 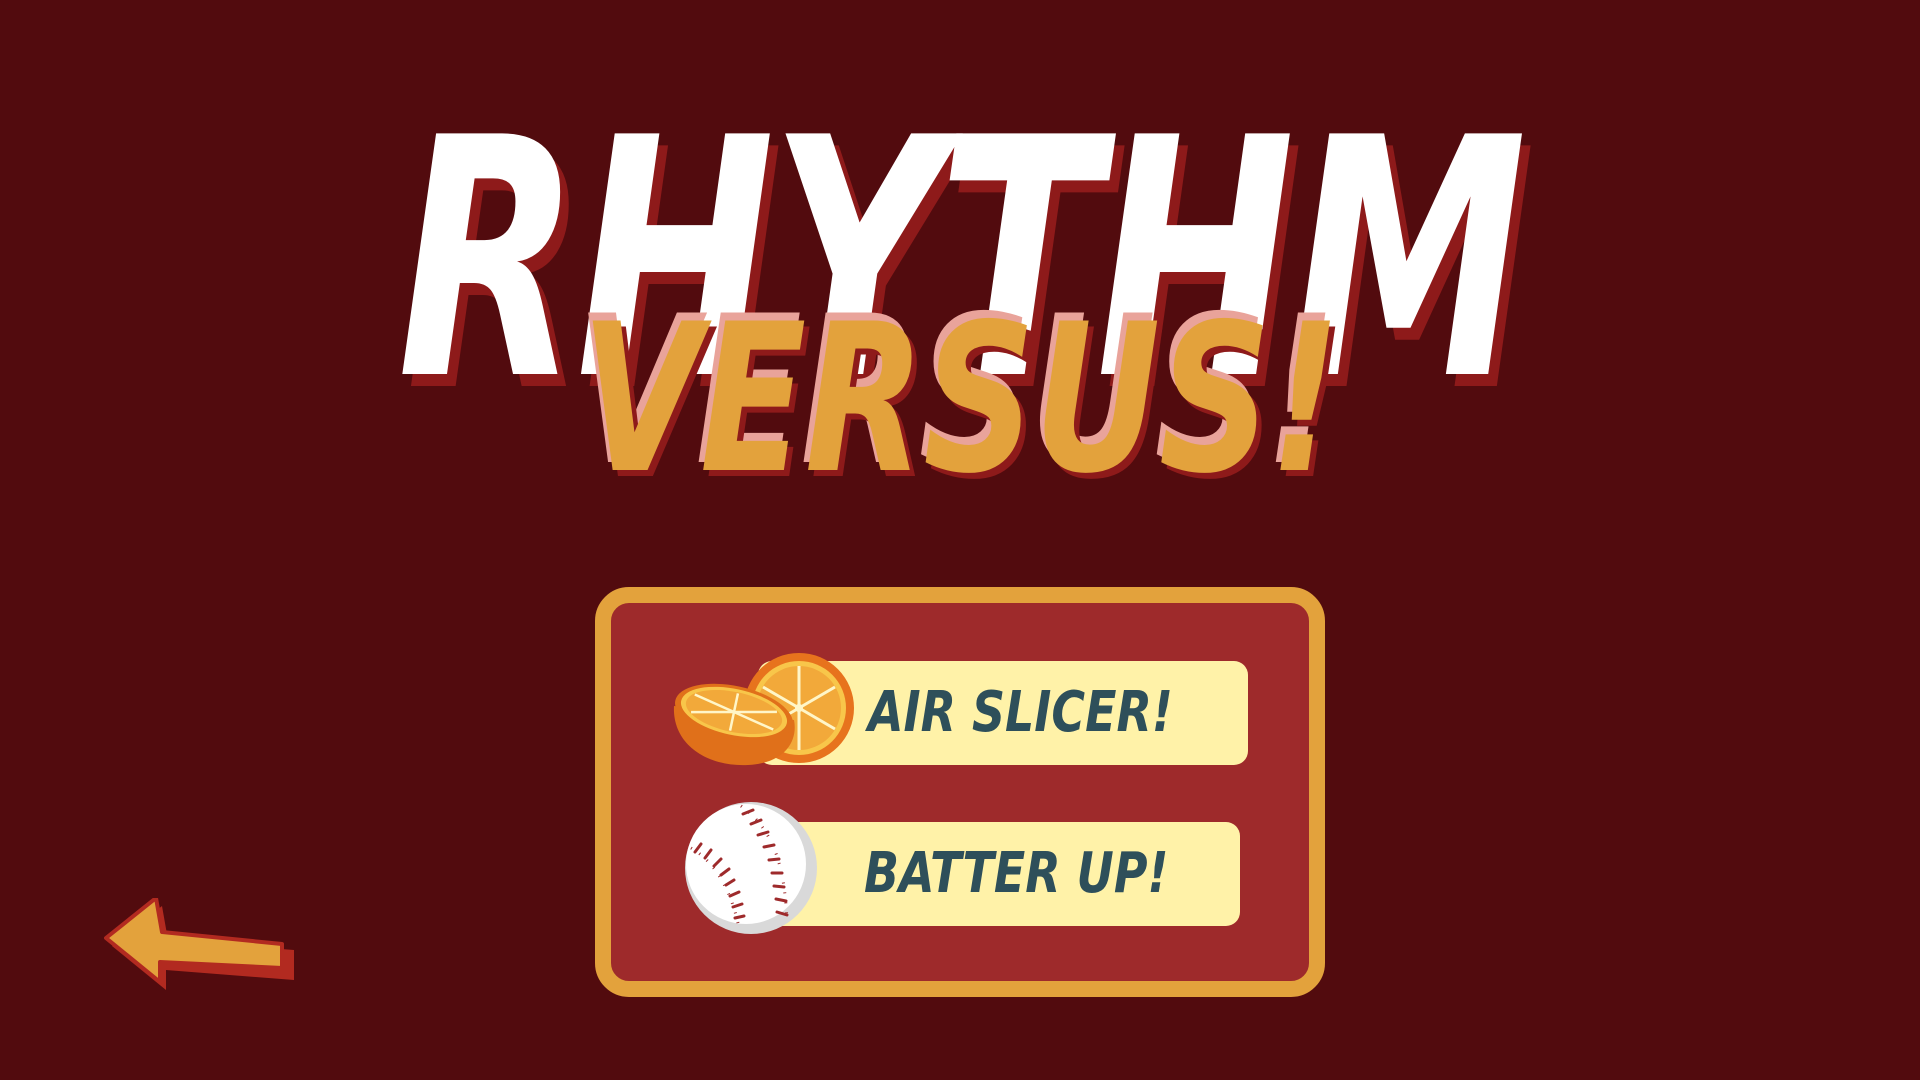 What do you see at coordinates (751, 868) in the screenshot?
I see `baseball-icon` at bounding box center [751, 868].